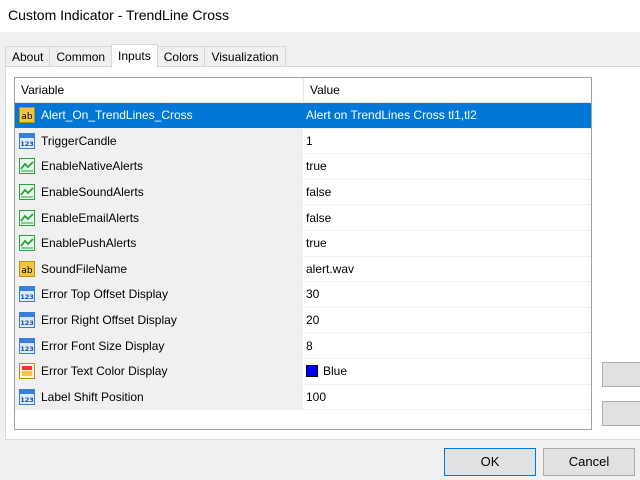  Describe the element at coordinates (309, 140) in the screenshot. I see `variable-value: 1` at that location.